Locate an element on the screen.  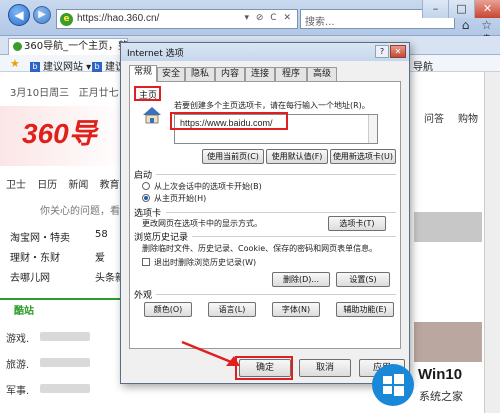
side-list-item: 军事. is located at coordinates (17, 389).